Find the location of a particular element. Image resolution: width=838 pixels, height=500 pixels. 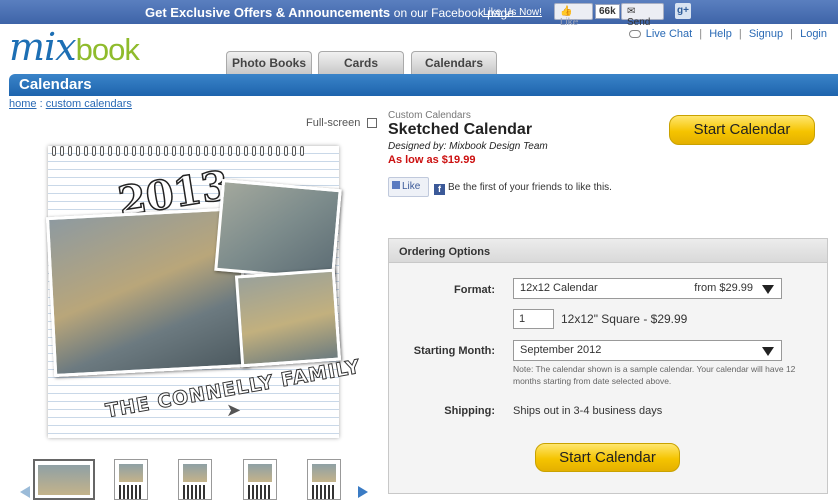

thumbnail-cover is located at coordinates (64, 479).